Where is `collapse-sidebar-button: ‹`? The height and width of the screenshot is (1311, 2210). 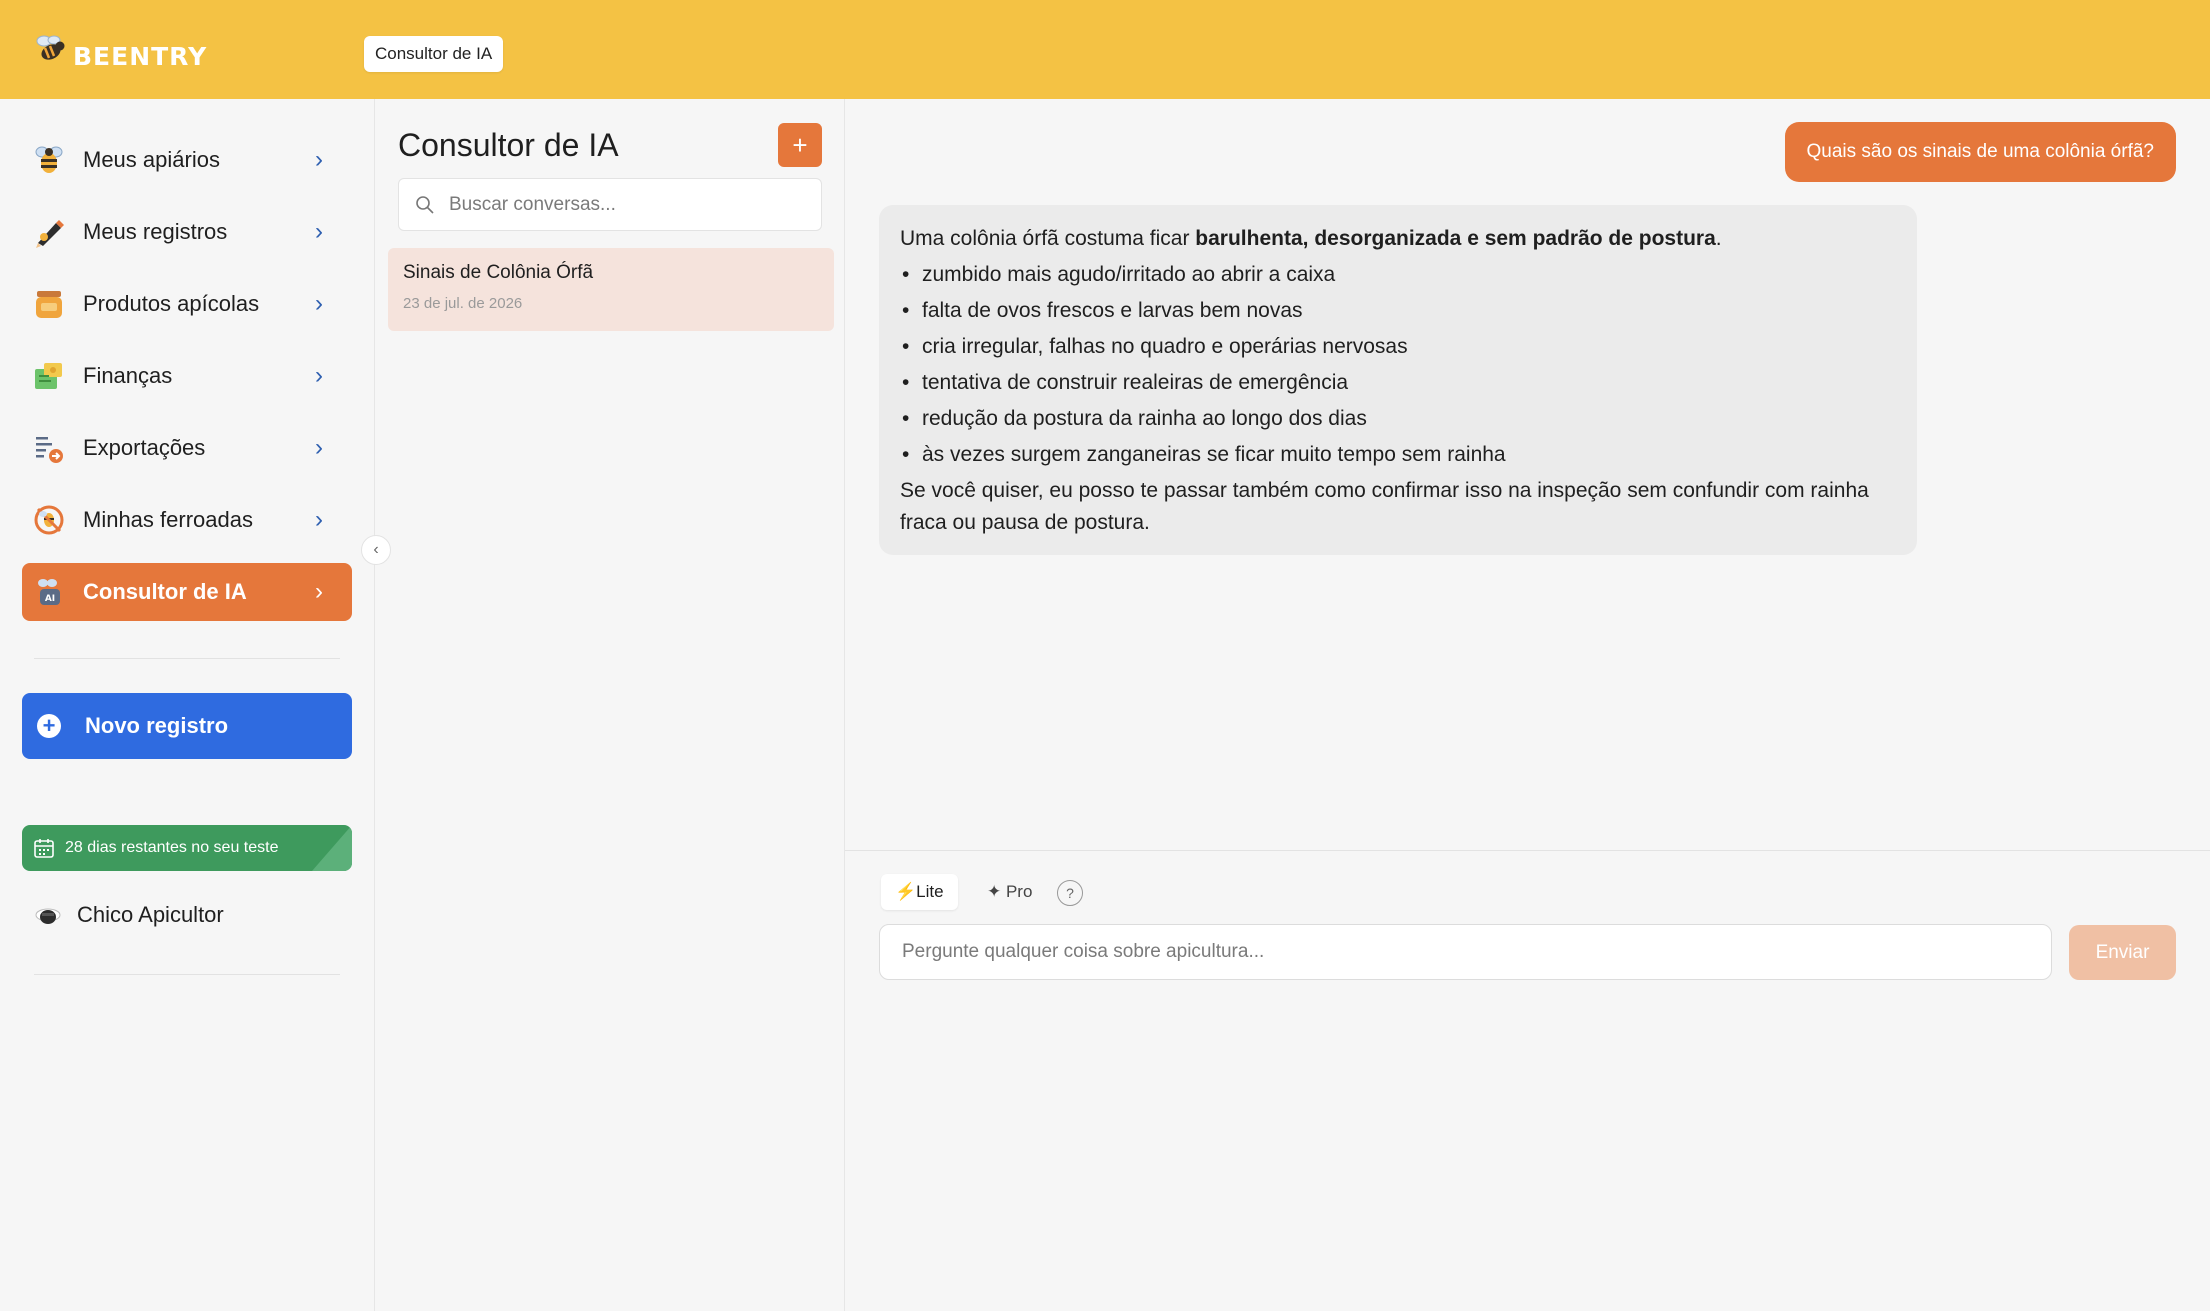 collapse-sidebar-button: ‹ is located at coordinates (376, 550).